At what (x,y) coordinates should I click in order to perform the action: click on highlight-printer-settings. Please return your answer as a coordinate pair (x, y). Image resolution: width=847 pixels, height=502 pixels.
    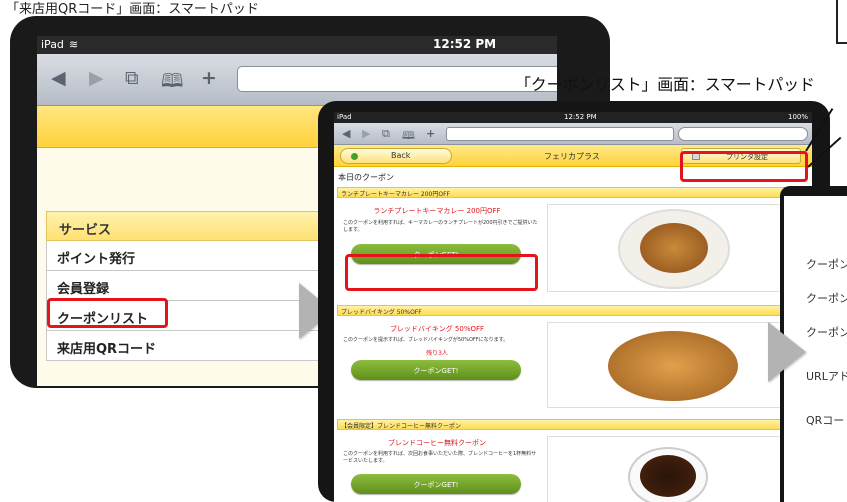
    Looking at the image, I should click on (744, 166).